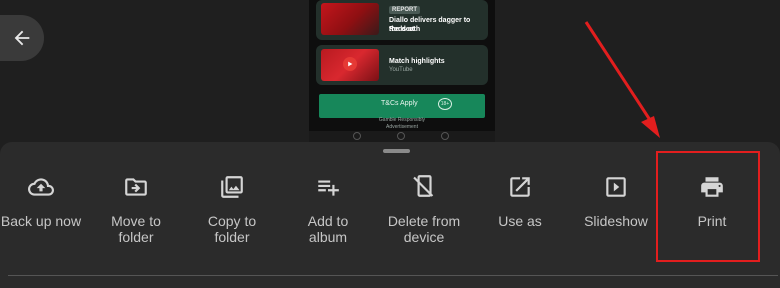 The height and width of the screenshot is (288, 780). Describe the element at coordinates (405, 29) in the screenshot. I see `news-title-line2: the death` at that location.